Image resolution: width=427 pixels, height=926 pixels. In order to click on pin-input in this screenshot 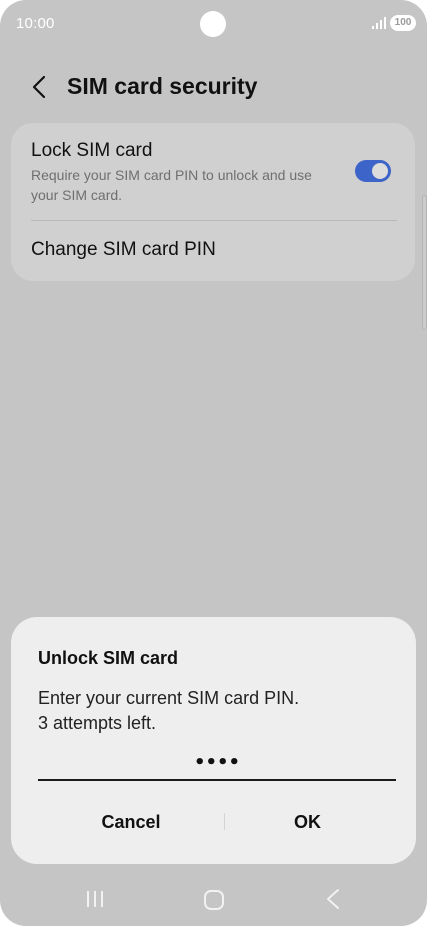, I will do `click(217, 763)`.